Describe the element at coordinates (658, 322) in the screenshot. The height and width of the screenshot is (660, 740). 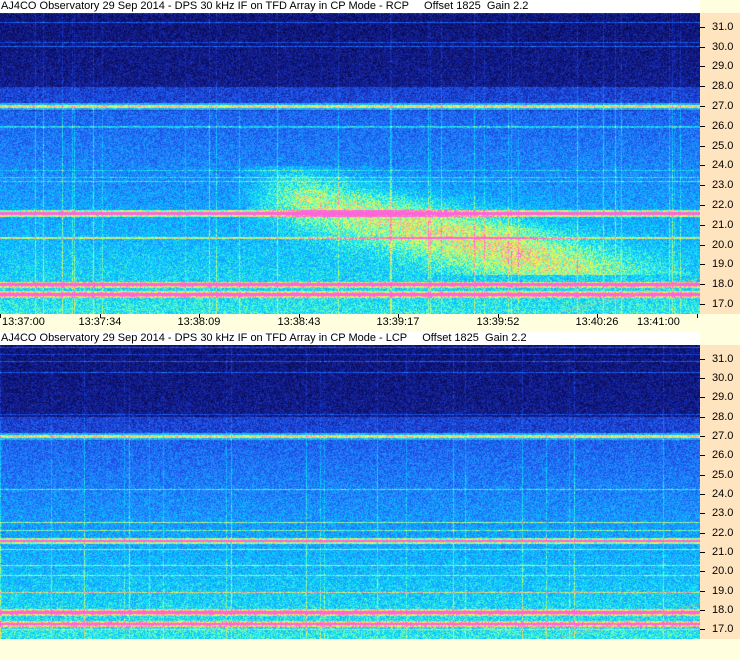
I see `x-tick-label: 13:41:00` at that location.